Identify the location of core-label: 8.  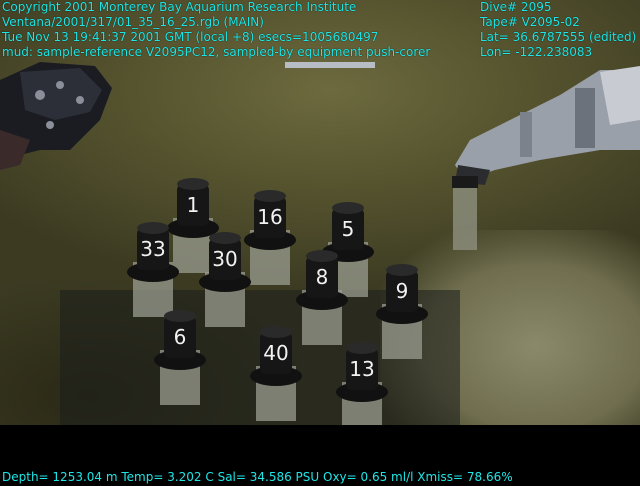
(322, 277).